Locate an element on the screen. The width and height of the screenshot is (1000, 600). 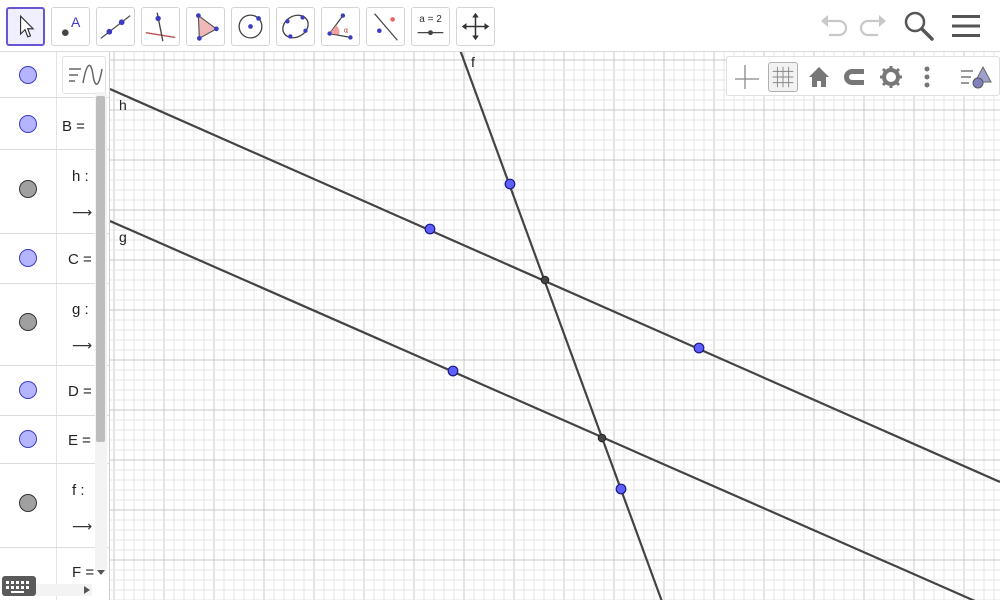
definition-arrow-h: ⟶ is located at coordinates (82, 212).